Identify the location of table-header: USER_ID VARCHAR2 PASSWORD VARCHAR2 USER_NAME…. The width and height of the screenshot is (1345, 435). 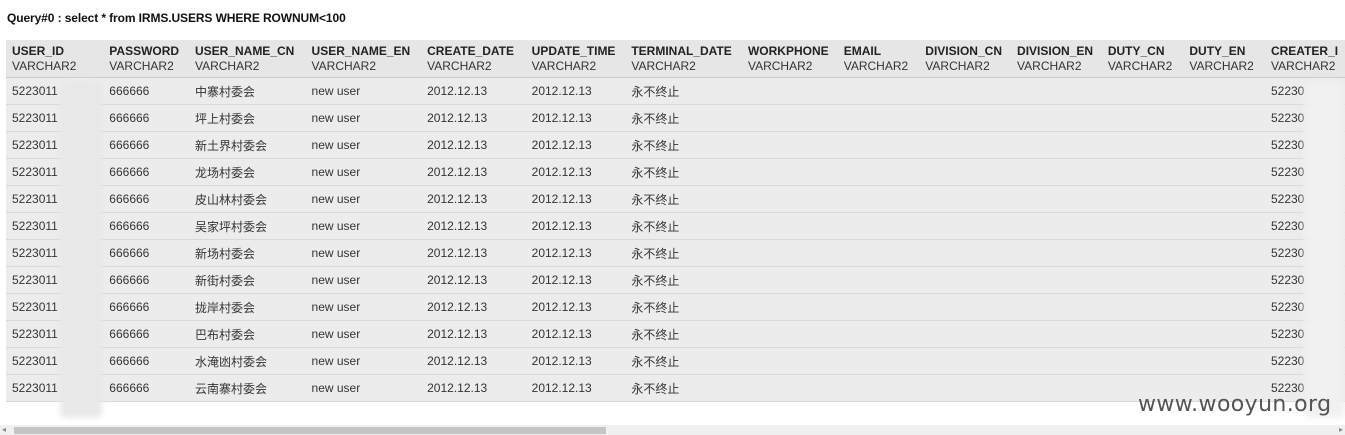
(675, 59).